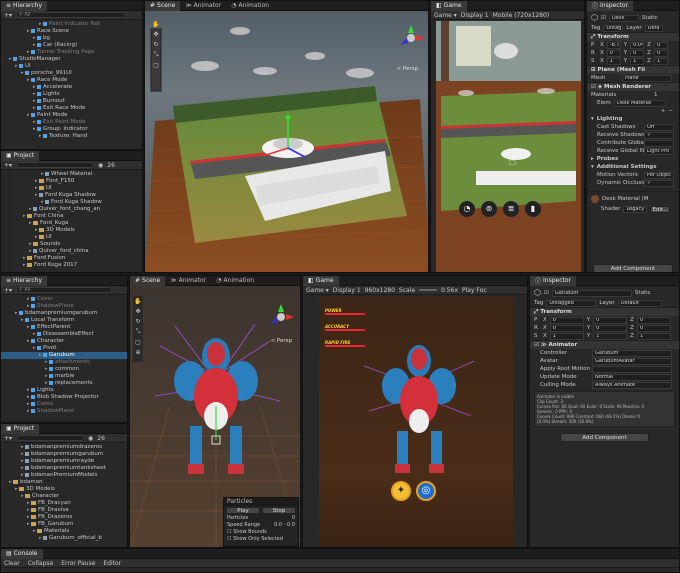 This screenshot has height=573, width=680. I want to click on hierarchy-item: ▸ EffectParent, so click(64, 327).